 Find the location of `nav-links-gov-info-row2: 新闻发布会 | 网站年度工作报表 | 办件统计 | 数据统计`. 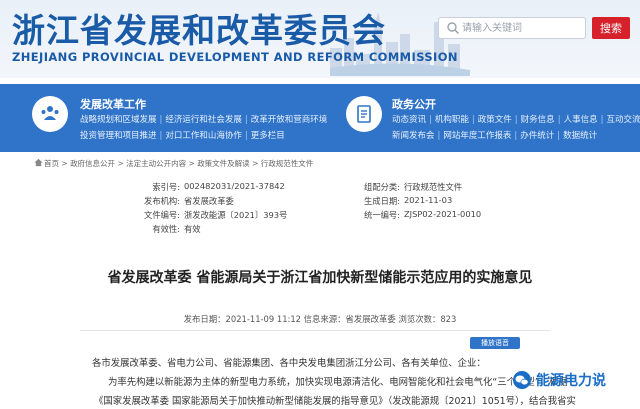

nav-links-gov-info-row2: 新闻发布会 | 网站年度工作报表 | 办件统计 | 数据统计 is located at coordinates (495, 136).